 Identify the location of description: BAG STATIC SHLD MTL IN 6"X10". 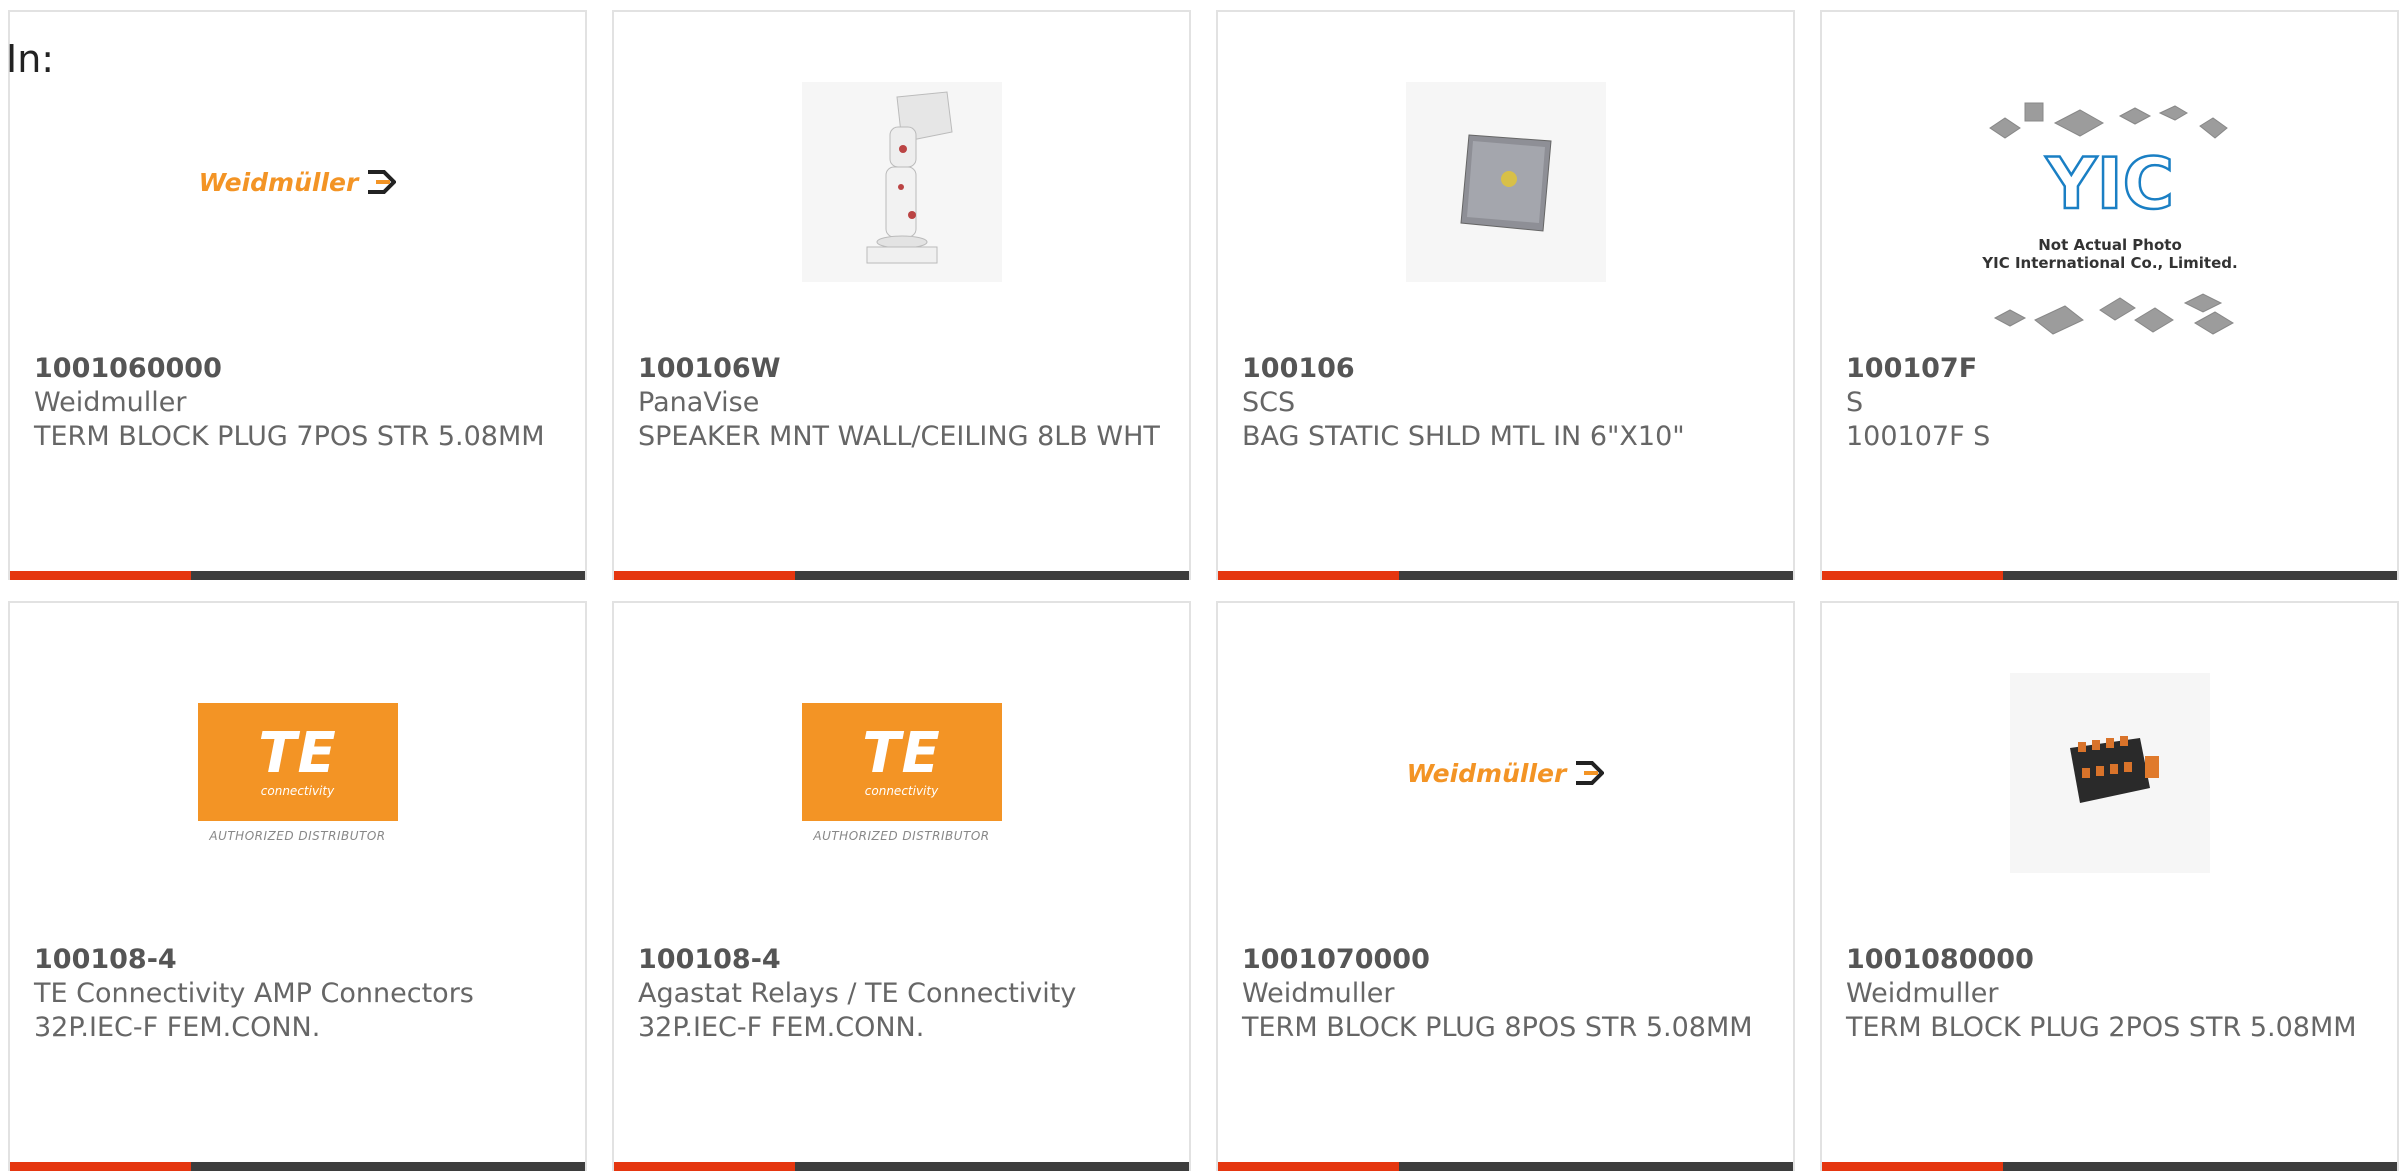
(1463, 436).